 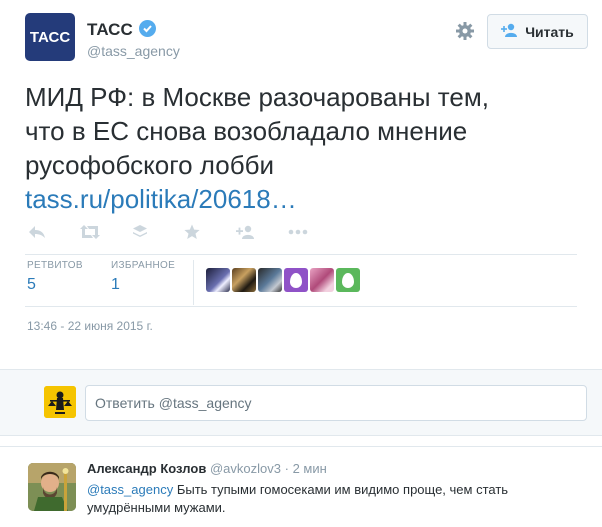 What do you see at coordinates (115, 284) in the screenshot?
I see `favorites-count: 1` at bounding box center [115, 284].